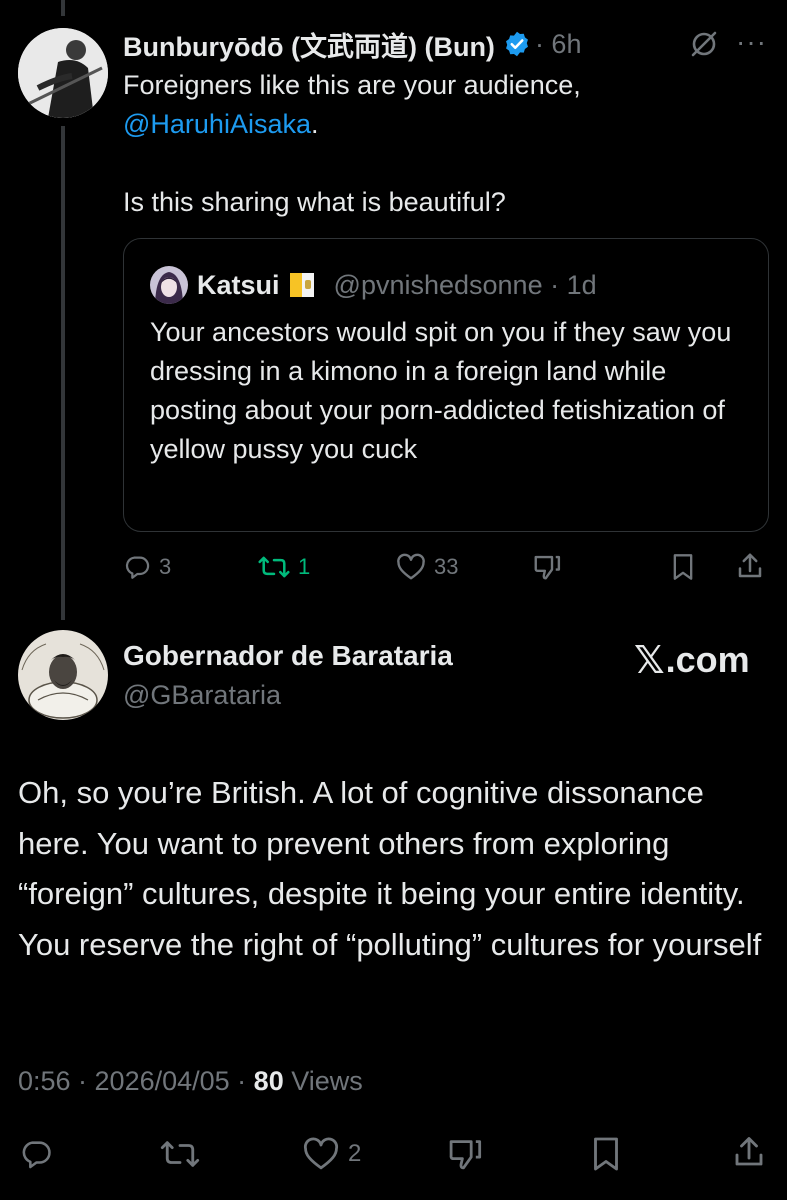 The image size is (787, 1200). Describe the element at coordinates (304, 566) in the screenshot. I see `repost-count: 1` at that location.